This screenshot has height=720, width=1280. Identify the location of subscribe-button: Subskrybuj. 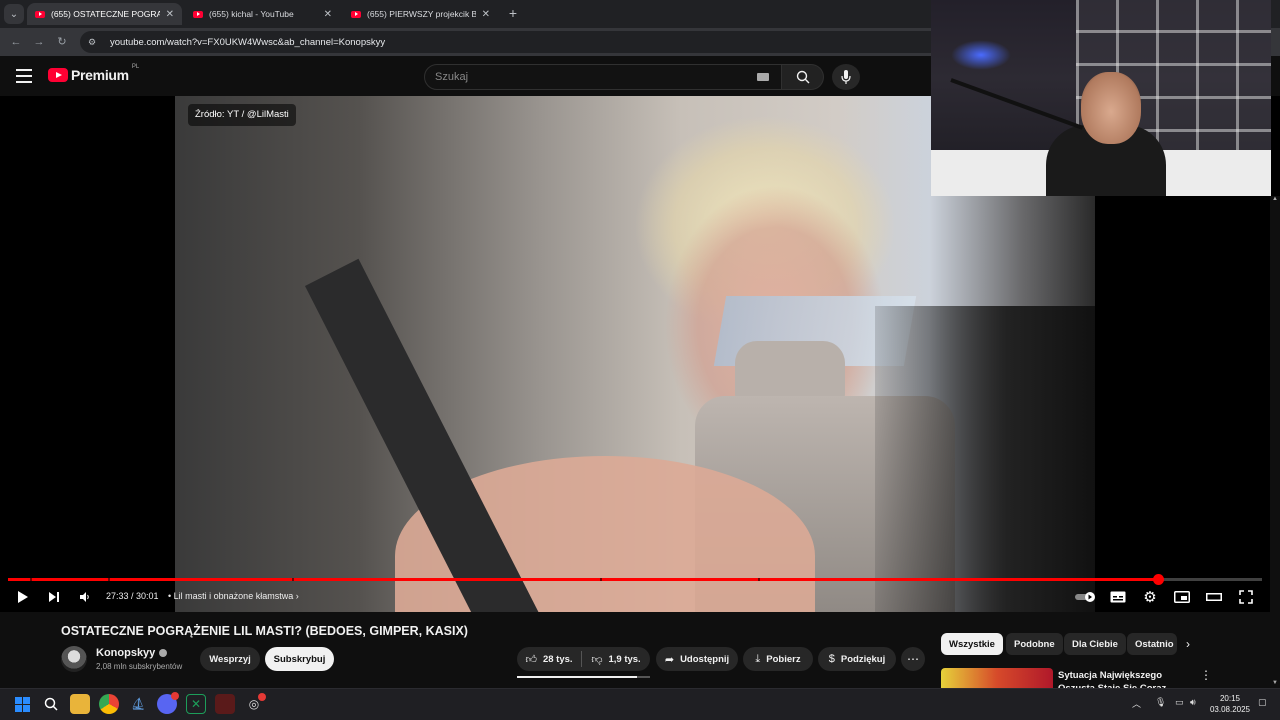
(299, 659).